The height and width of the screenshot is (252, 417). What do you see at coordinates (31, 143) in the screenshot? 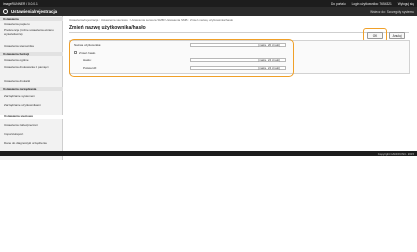
I see `sidebar-item-diagnostics: Dane do diagnostyki urządzenia` at bounding box center [31, 143].